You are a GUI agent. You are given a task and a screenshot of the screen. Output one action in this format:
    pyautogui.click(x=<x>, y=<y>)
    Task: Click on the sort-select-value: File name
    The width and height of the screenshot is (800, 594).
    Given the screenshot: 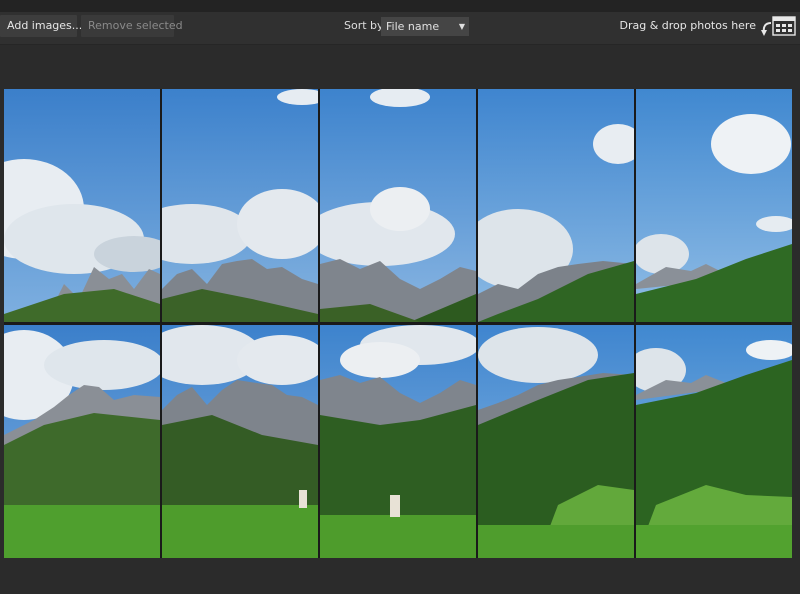 What is the action you would take?
    pyautogui.click(x=413, y=26)
    